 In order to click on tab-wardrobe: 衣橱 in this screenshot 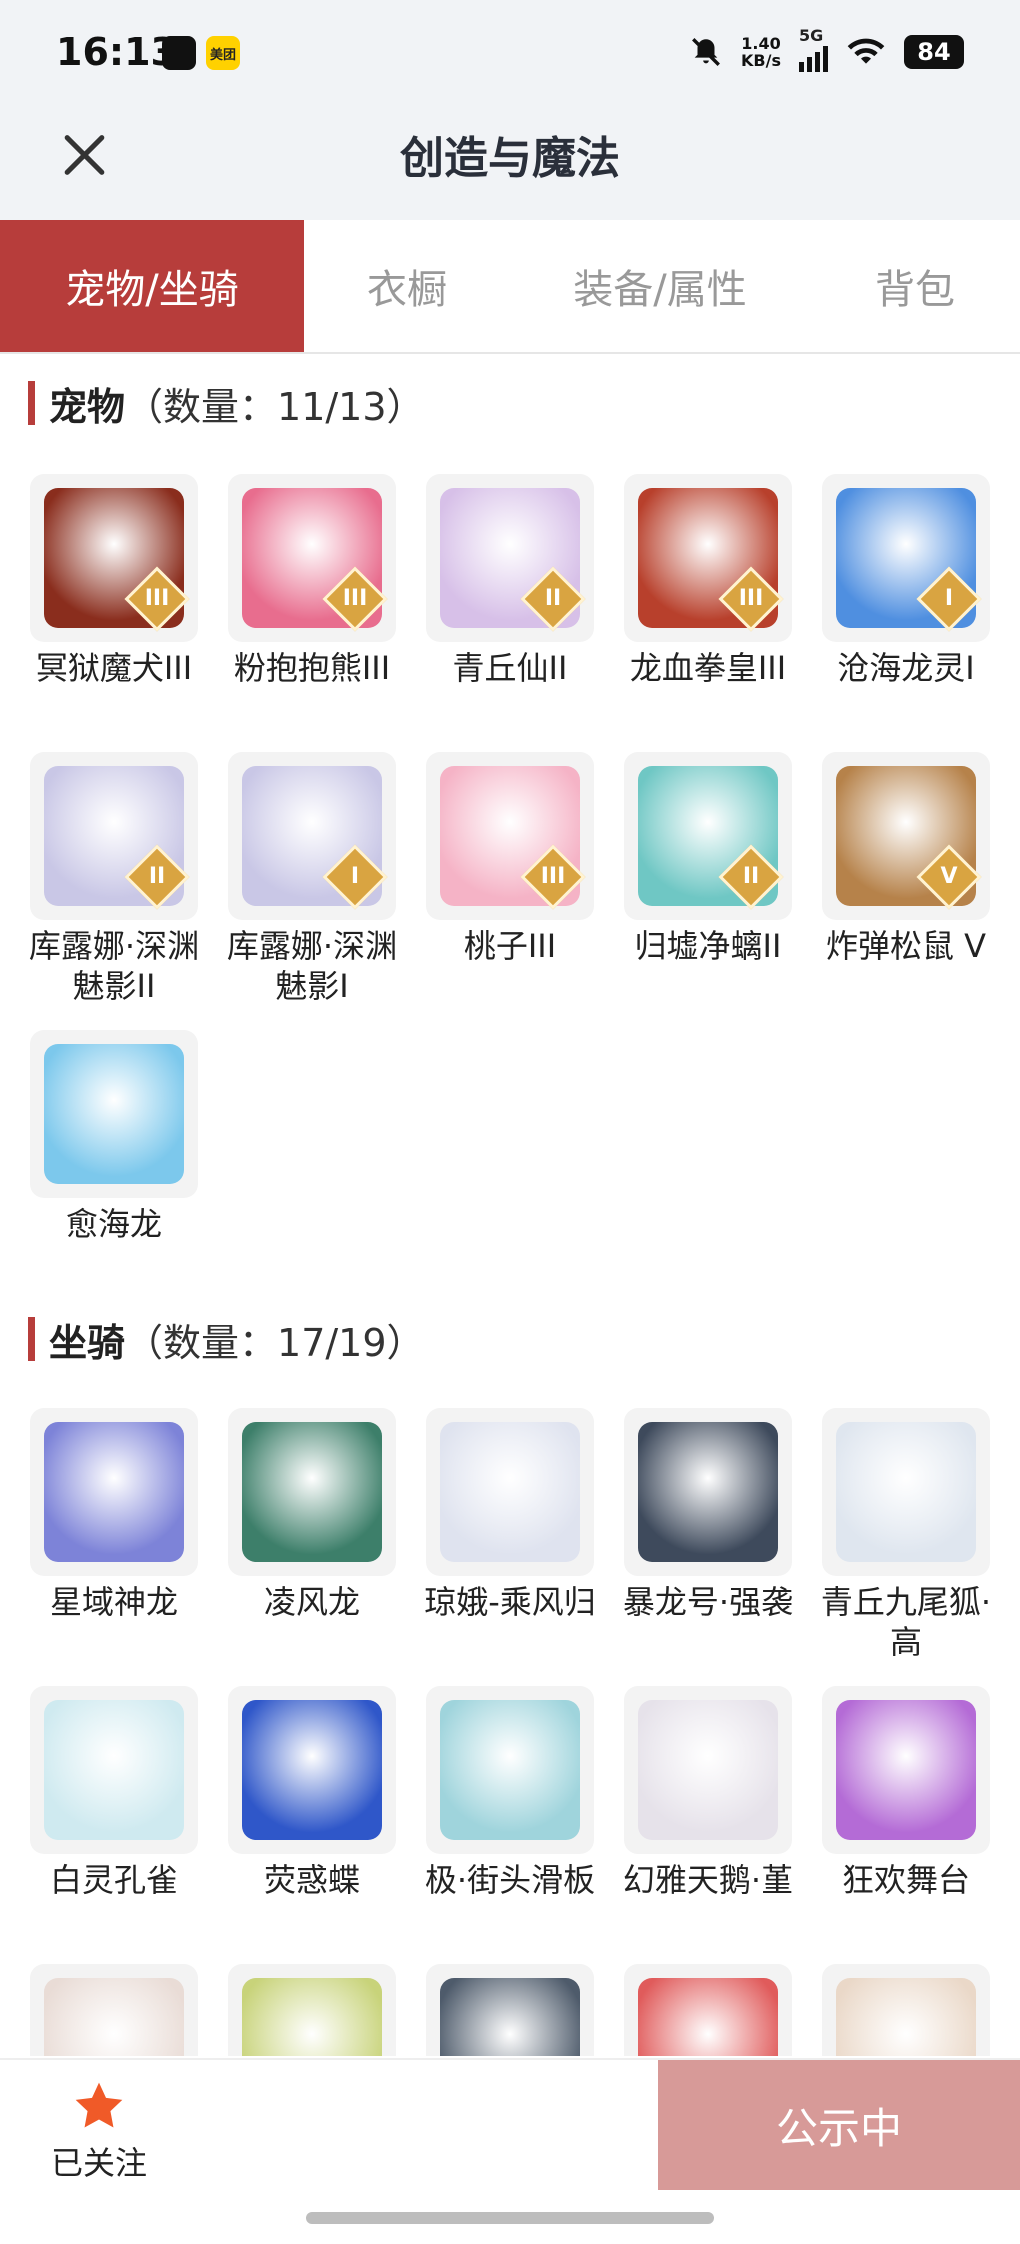, I will do `click(407, 286)`.